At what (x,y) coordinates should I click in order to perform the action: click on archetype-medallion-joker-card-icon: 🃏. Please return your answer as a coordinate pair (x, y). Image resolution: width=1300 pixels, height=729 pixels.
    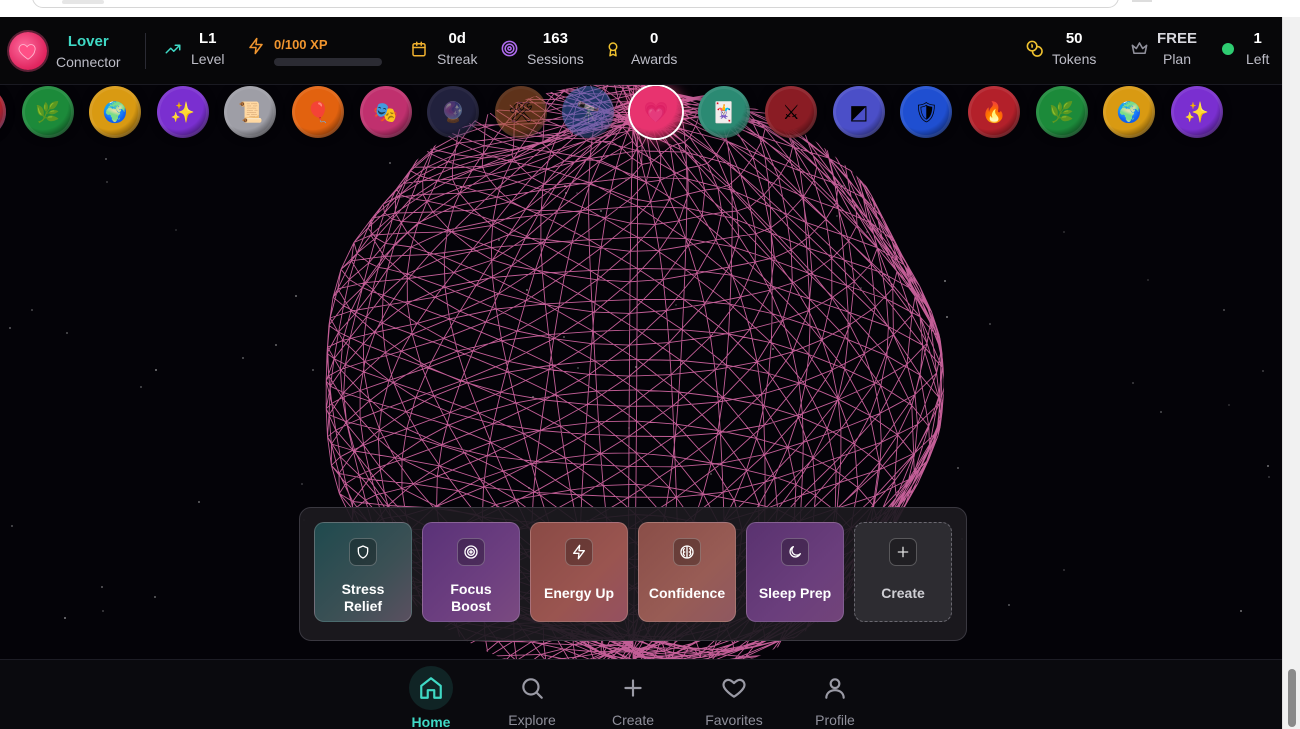
    Looking at the image, I should click on (723, 112).